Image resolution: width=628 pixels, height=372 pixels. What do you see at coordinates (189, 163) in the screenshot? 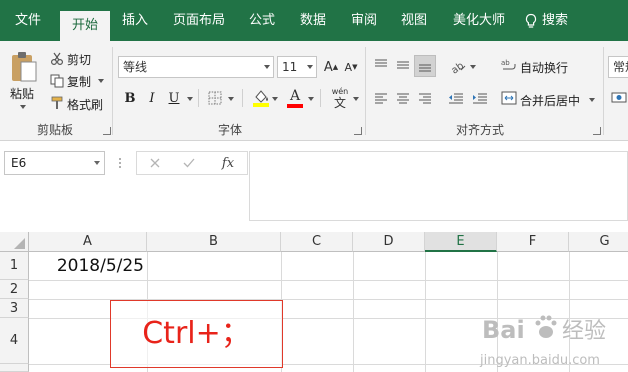
I see `confirm-entry-icon` at bounding box center [189, 163].